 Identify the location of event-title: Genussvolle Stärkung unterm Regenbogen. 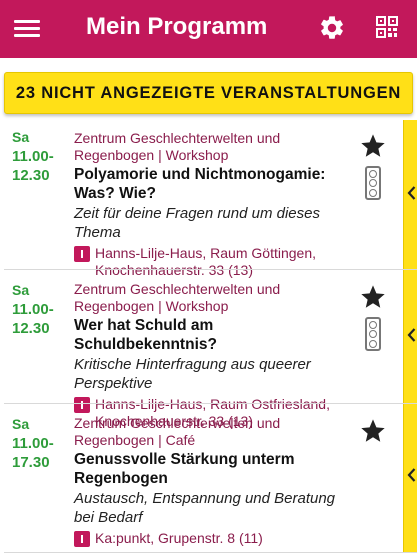
(184, 469).